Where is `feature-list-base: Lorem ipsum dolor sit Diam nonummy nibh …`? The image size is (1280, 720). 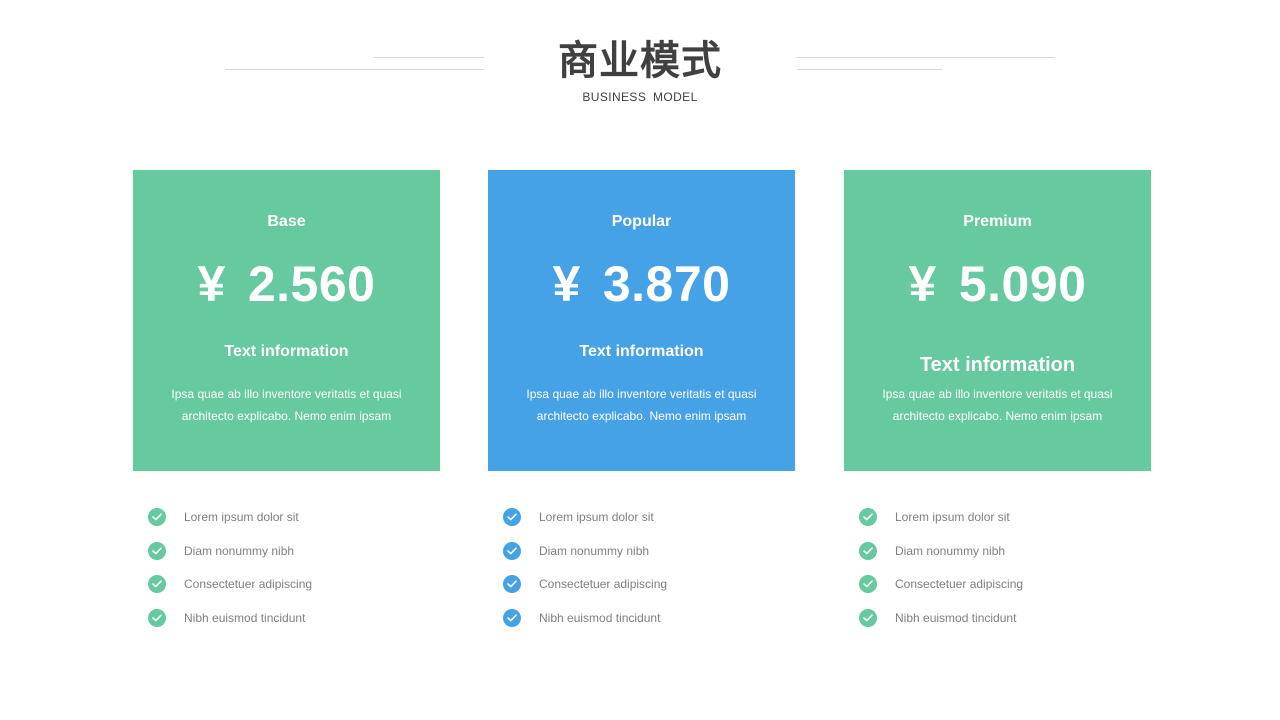
feature-list-base: Lorem ipsum dolor sit Diam nonummy nibh … is located at coordinates (298, 567).